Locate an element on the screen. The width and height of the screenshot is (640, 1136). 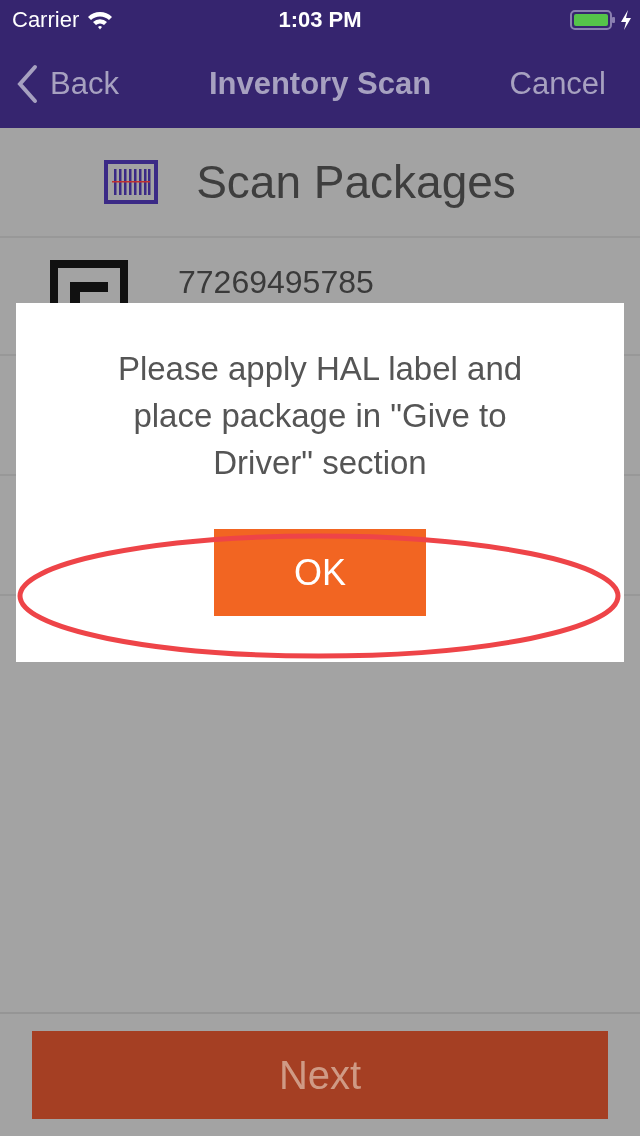
barcode-icon is located at coordinates (131, 182).